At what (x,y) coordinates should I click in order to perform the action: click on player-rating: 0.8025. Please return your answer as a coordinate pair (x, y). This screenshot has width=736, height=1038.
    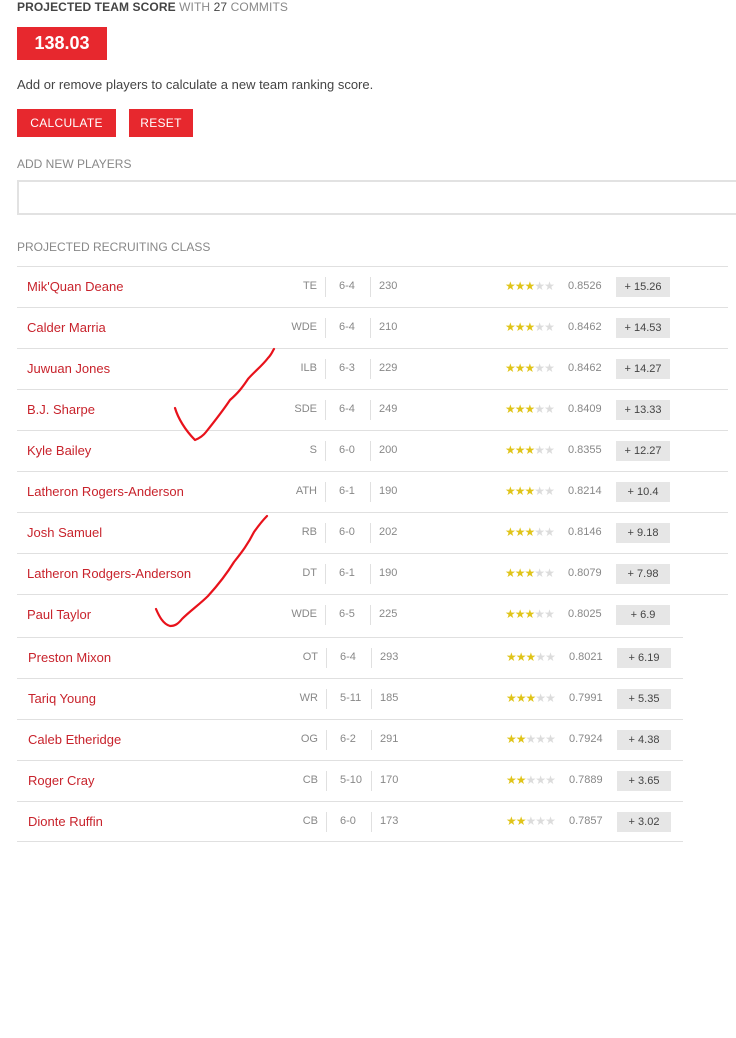
    Looking at the image, I should click on (585, 614).